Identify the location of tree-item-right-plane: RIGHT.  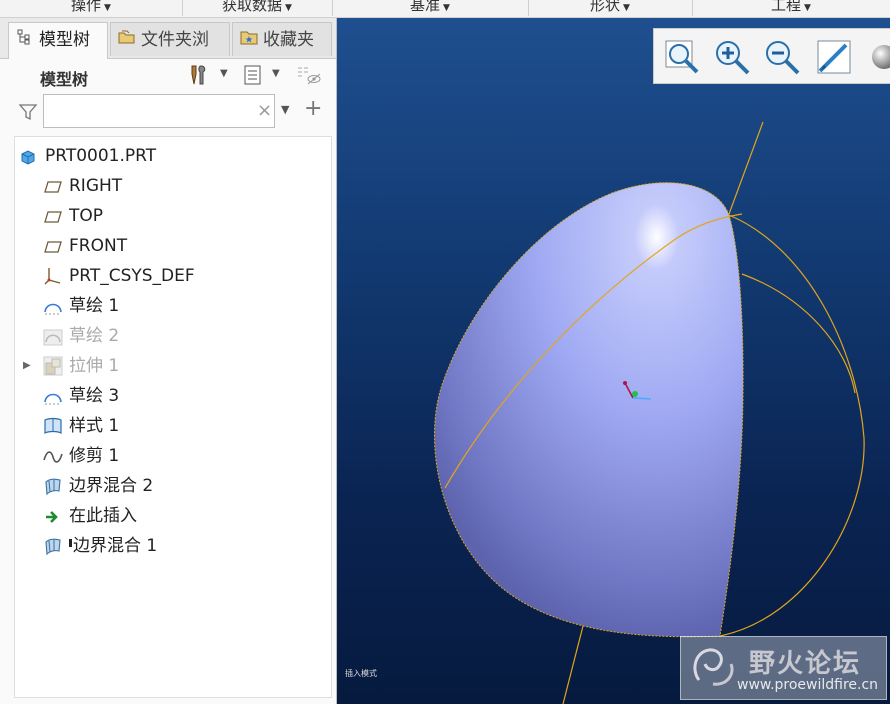
(82, 186).